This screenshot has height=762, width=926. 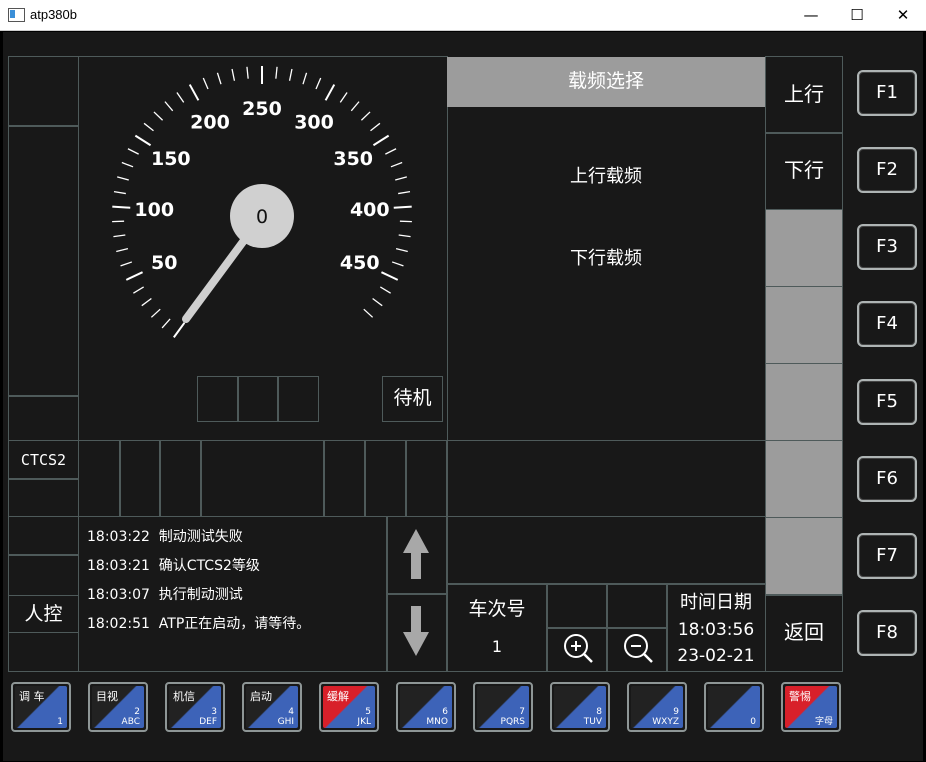 What do you see at coordinates (606, 176) in the screenshot?
I see `menu-item-up-freq: 上行载频` at bounding box center [606, 176].